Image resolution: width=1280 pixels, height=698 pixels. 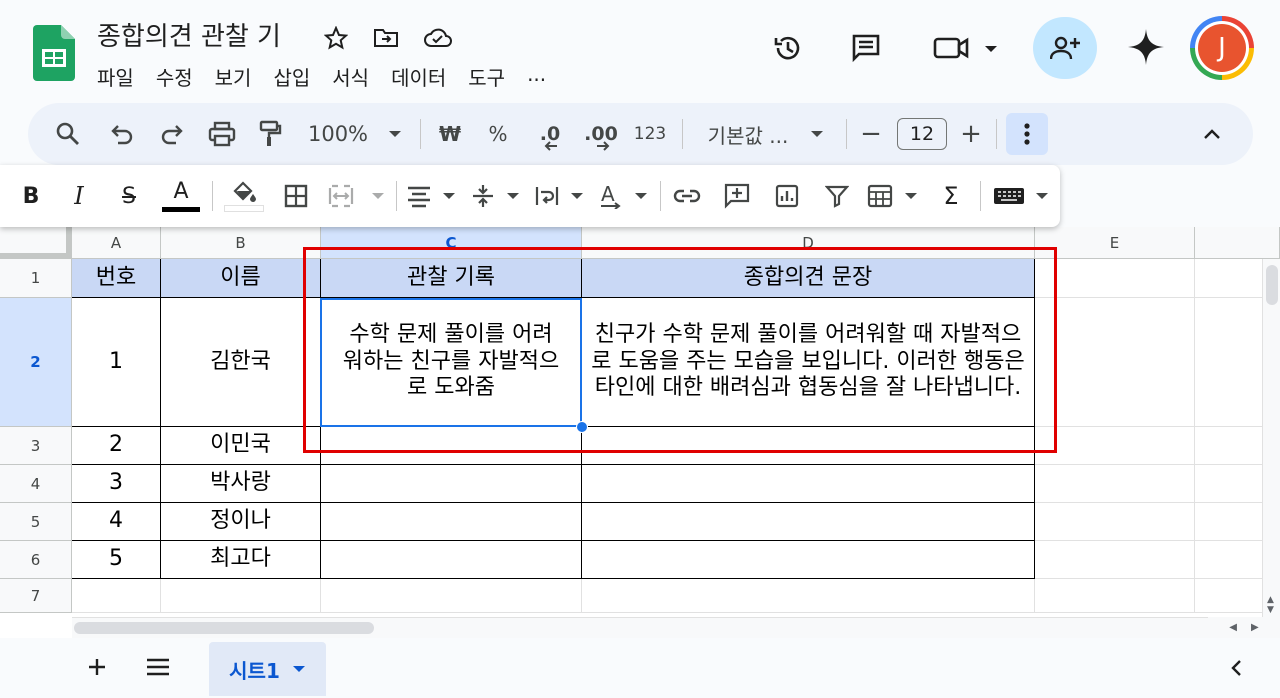 What do you see at coordinates (355, 134) in the screenshot?
I see `zoom-select: 100%` at bounding box center [355, 134].